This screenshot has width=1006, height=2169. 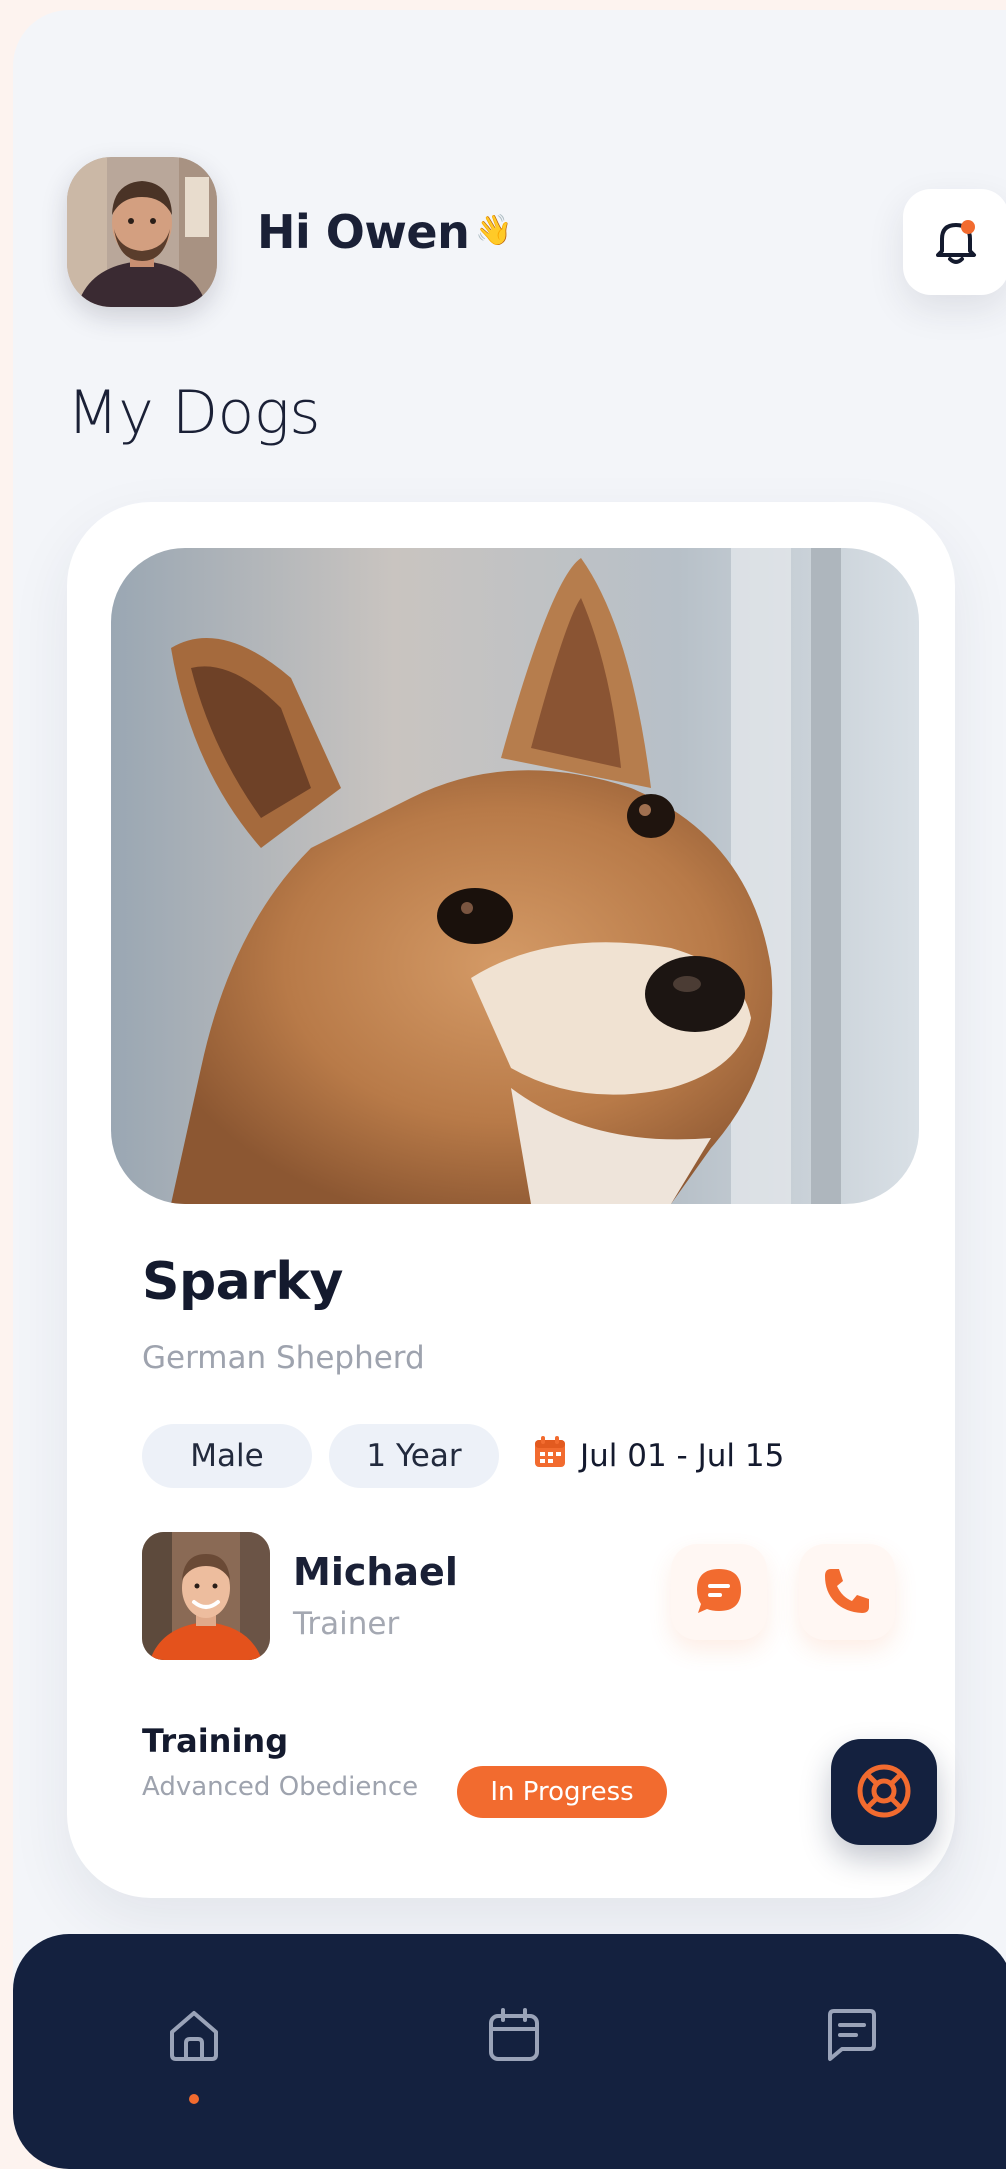 I want to click on greeting-text: Hi Owen, so click(x=363, y=232).